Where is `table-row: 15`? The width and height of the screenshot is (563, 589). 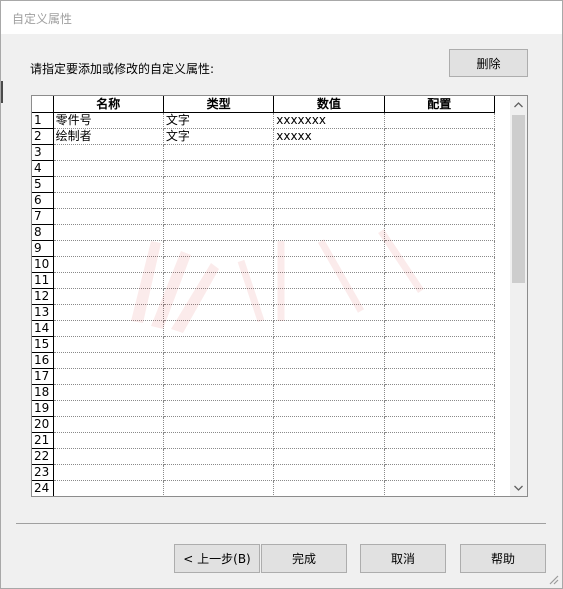
table-row: 15 is located at coordinates (264, 344).